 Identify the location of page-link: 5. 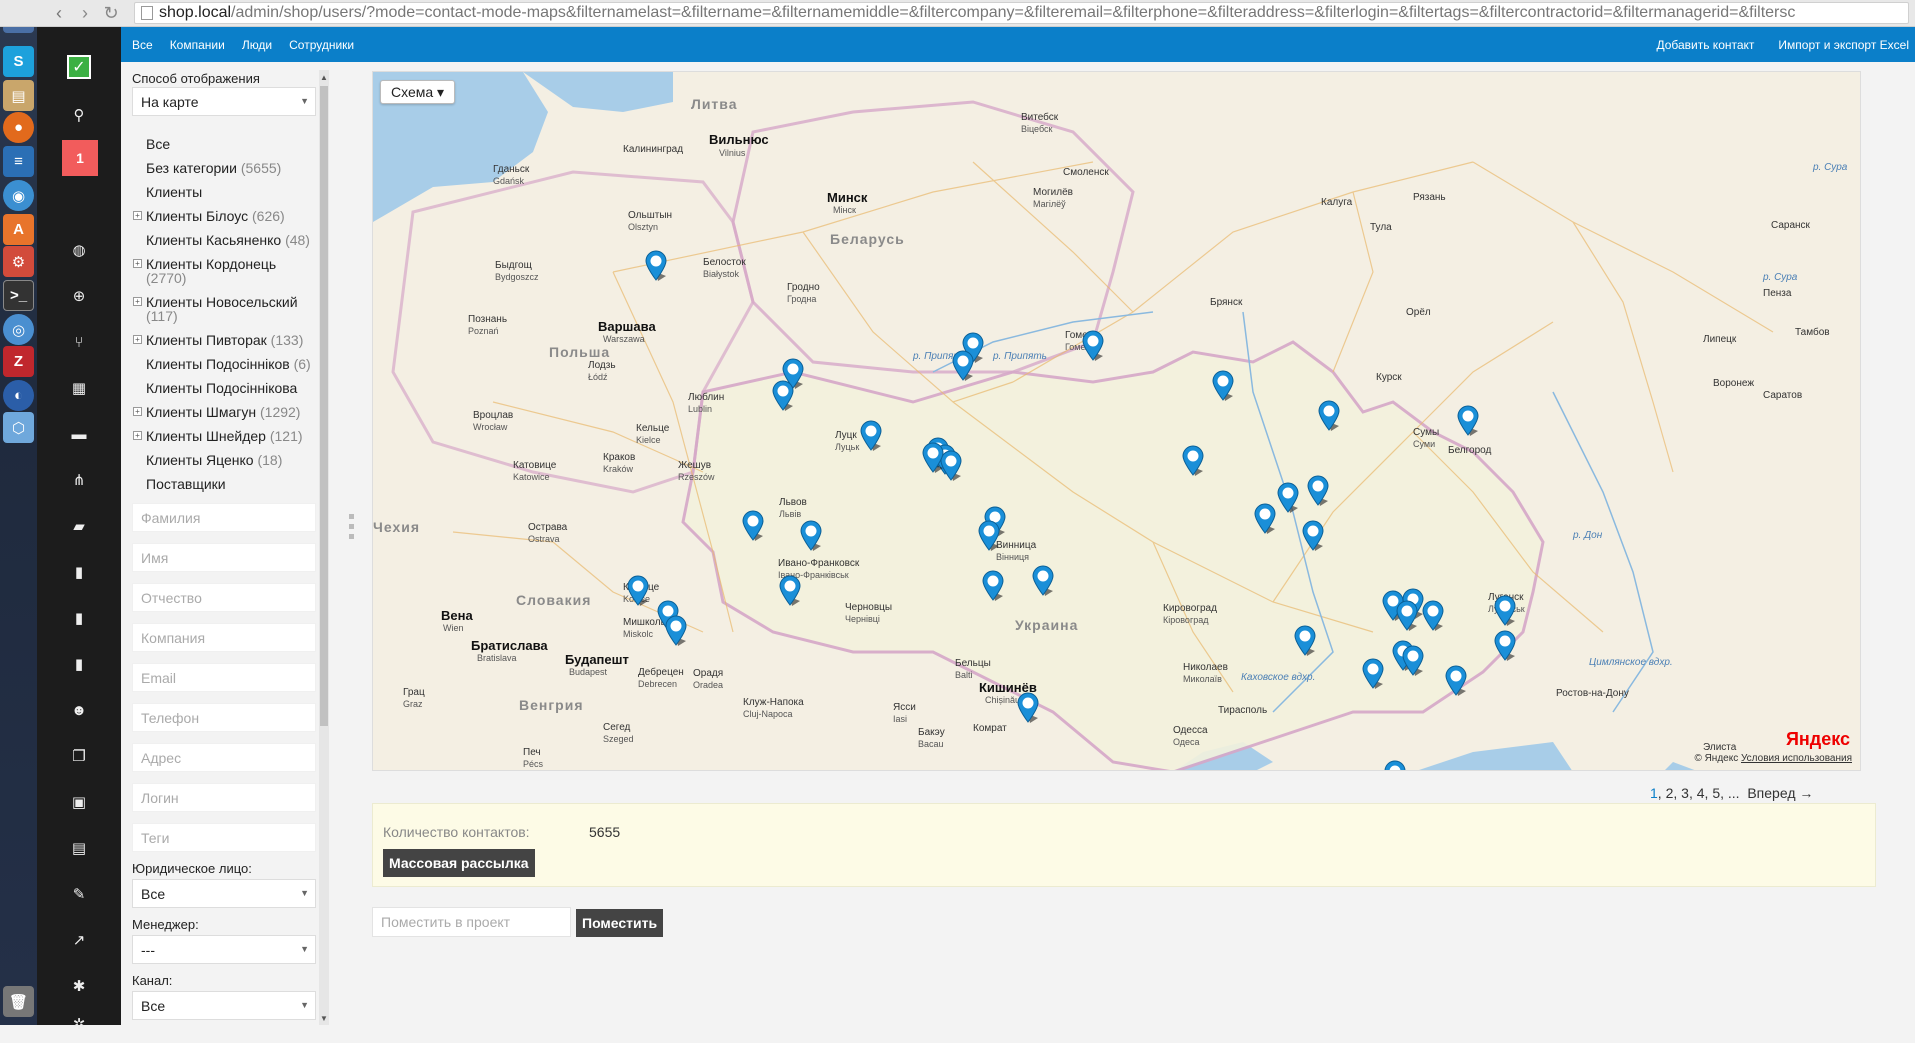
(1716, 793).